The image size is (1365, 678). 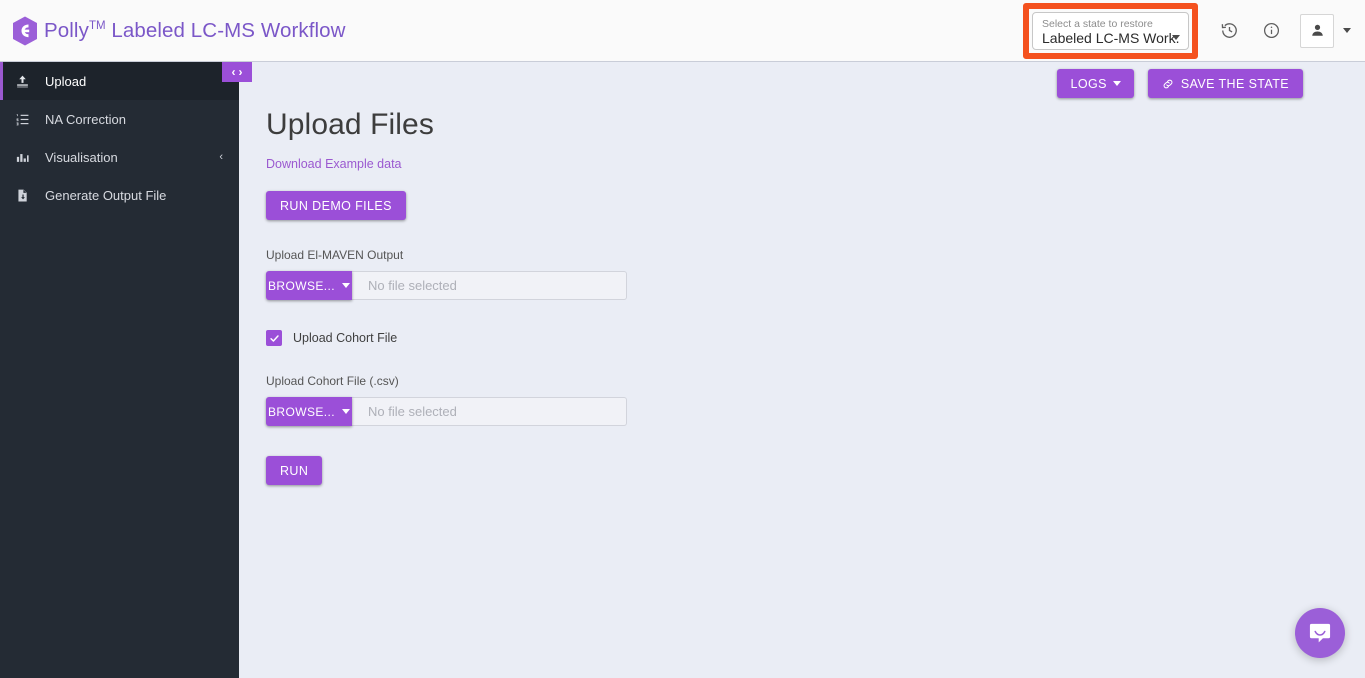 I want to click on person-icon, so click(x=1317, y=30).